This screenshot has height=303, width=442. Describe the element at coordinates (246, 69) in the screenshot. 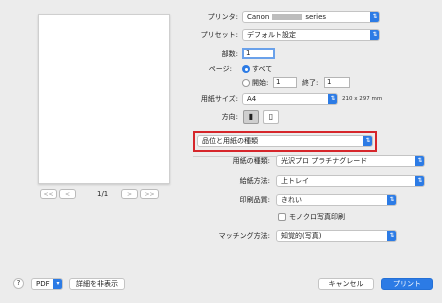

I see `pages-all-radio` at that location.